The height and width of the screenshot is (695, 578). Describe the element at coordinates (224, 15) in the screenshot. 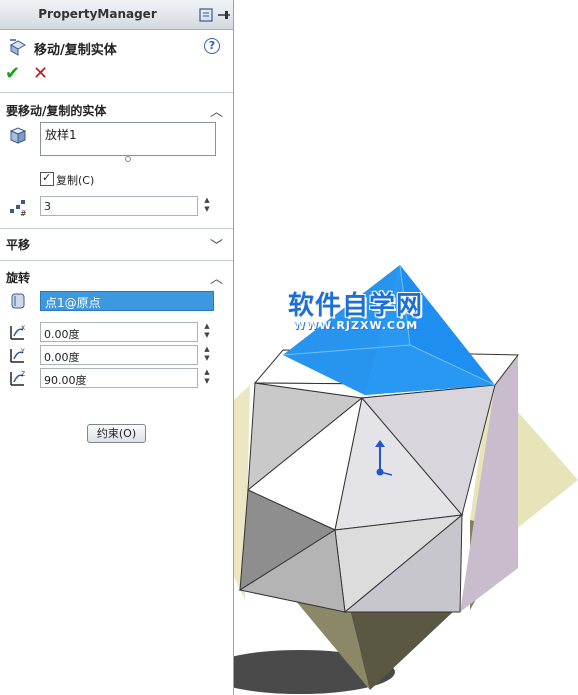

I see `pin-icon` at that location.